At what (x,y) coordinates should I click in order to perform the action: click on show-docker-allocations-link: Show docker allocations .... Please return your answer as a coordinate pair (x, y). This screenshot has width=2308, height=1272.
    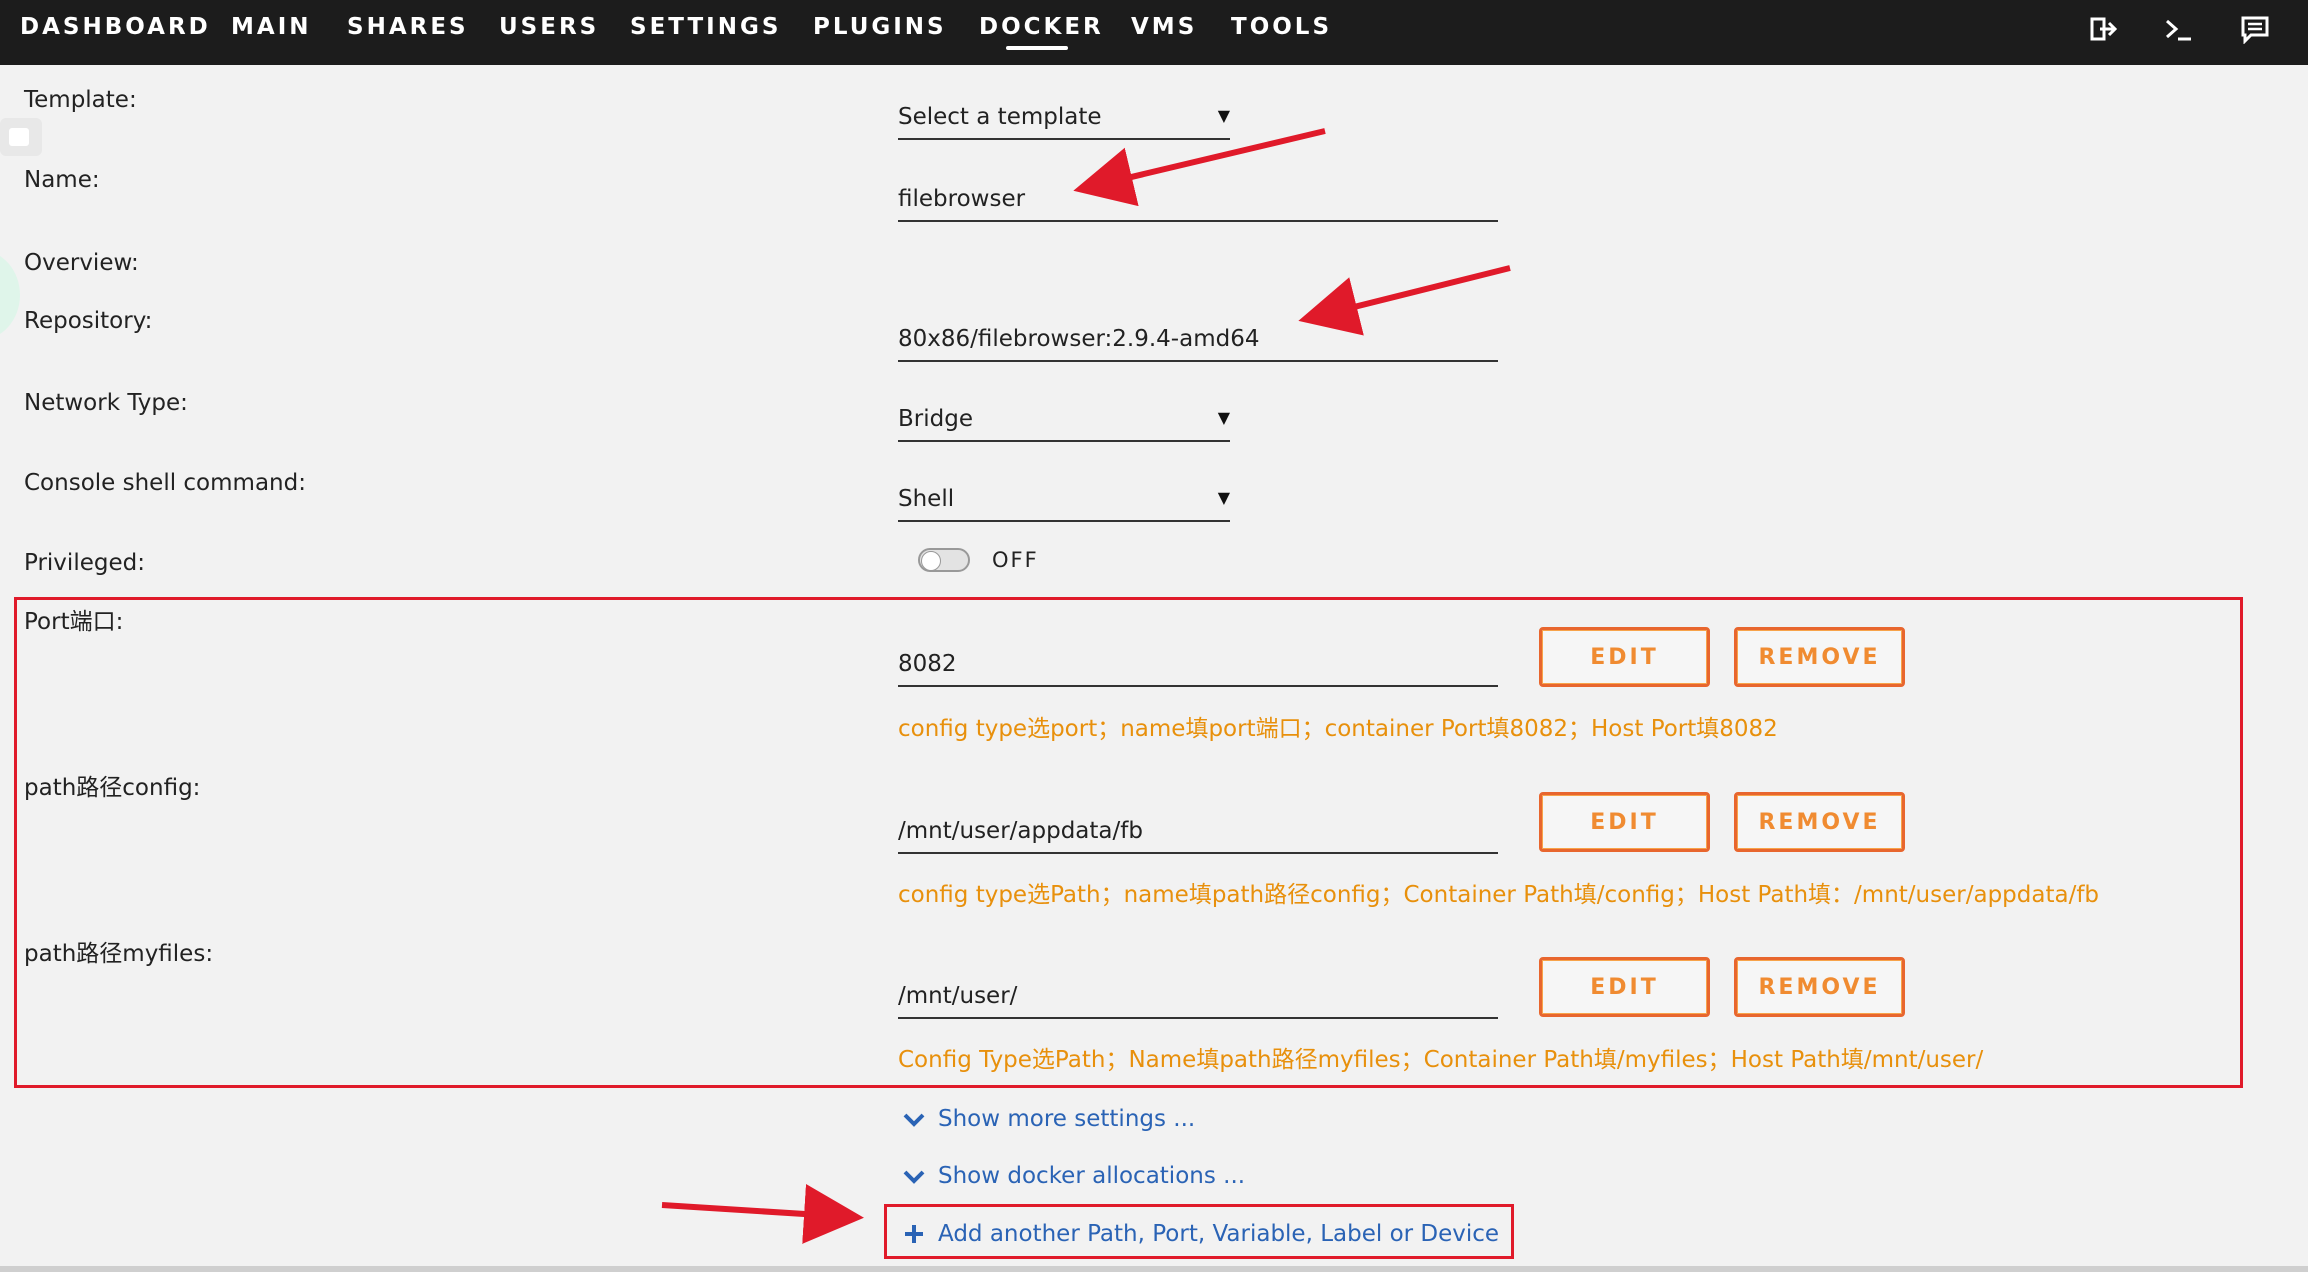
    Looking at the image, I should click on (1073, 1176).